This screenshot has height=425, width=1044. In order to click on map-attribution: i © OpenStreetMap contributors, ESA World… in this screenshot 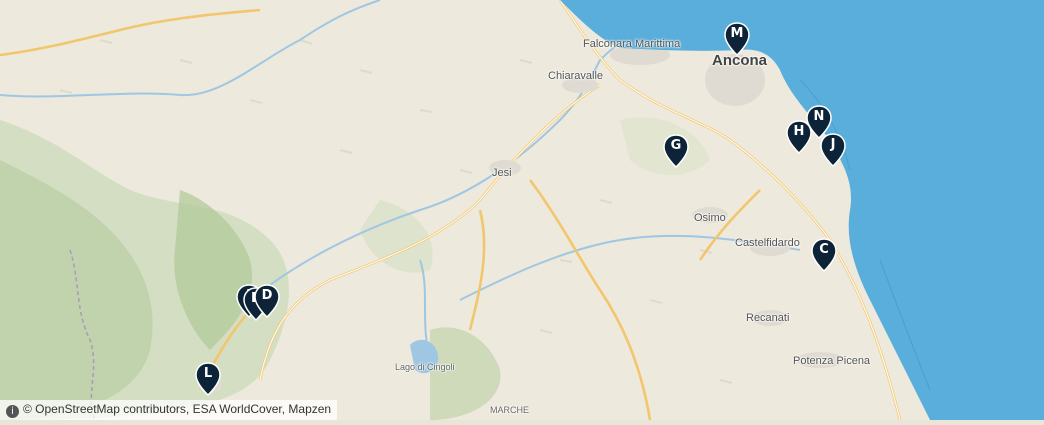, I will do `click(169, 410)`.